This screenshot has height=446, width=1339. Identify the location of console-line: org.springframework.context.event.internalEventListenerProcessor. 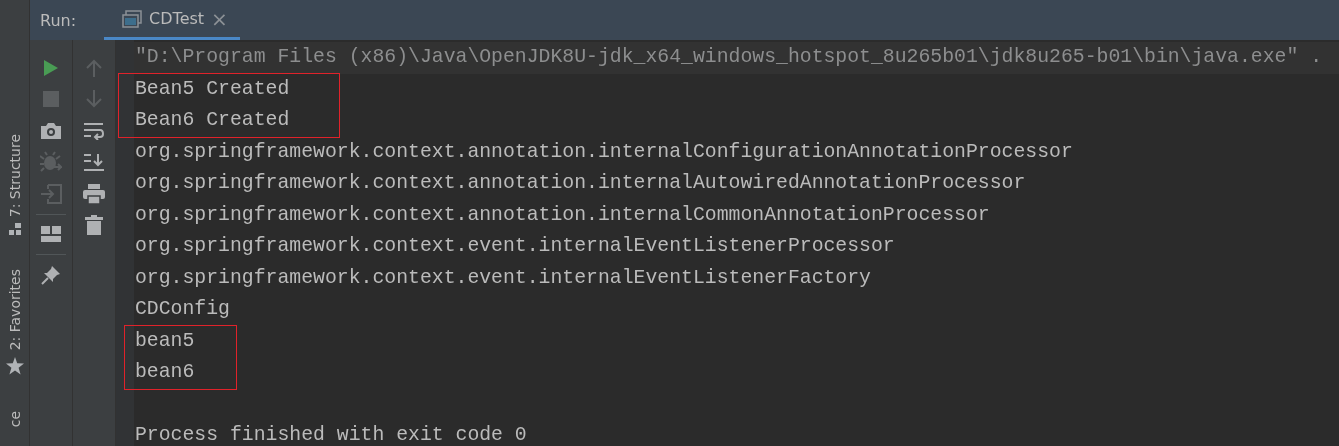
(515, 246).